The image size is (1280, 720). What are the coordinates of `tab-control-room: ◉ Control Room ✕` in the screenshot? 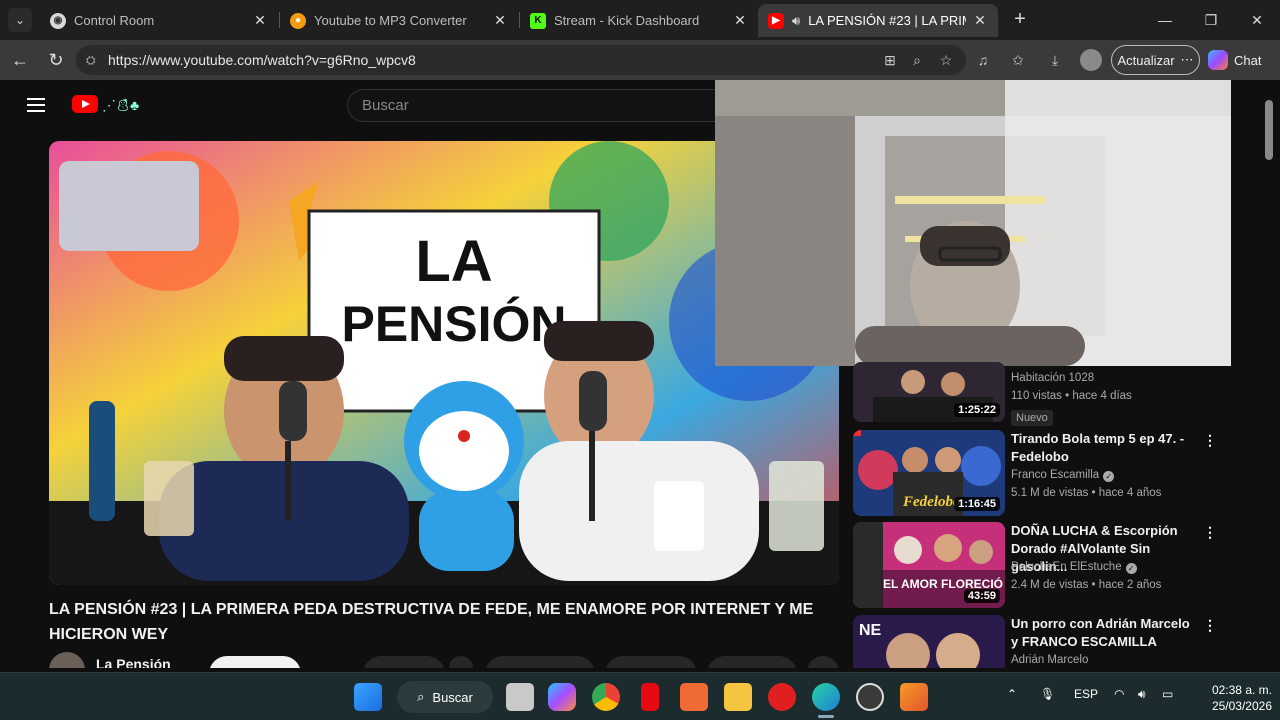 It's located at (159, 20).